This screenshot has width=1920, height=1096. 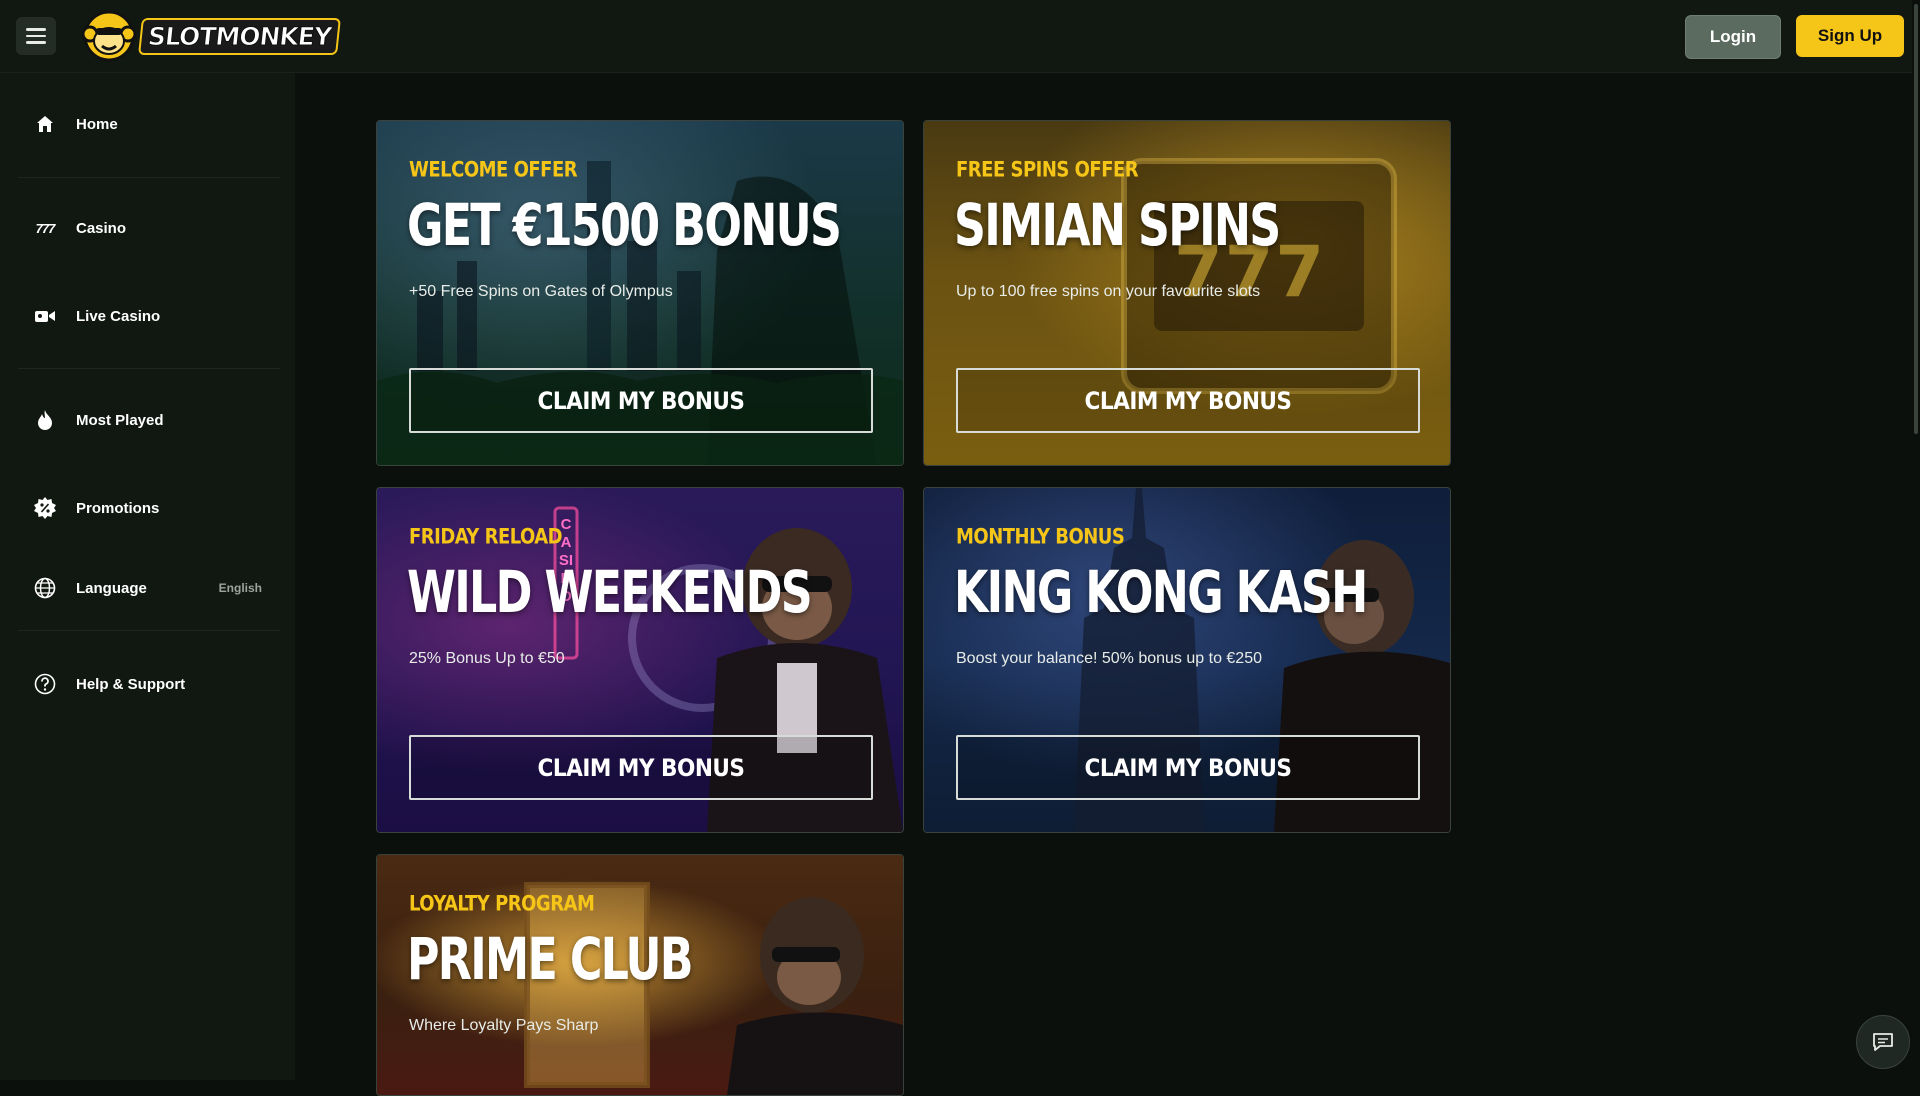 What do you see at coordinates (101, 228) in the screenshot?
I see `sidebar-item-label: Casino` at bounding box center [101, 228].